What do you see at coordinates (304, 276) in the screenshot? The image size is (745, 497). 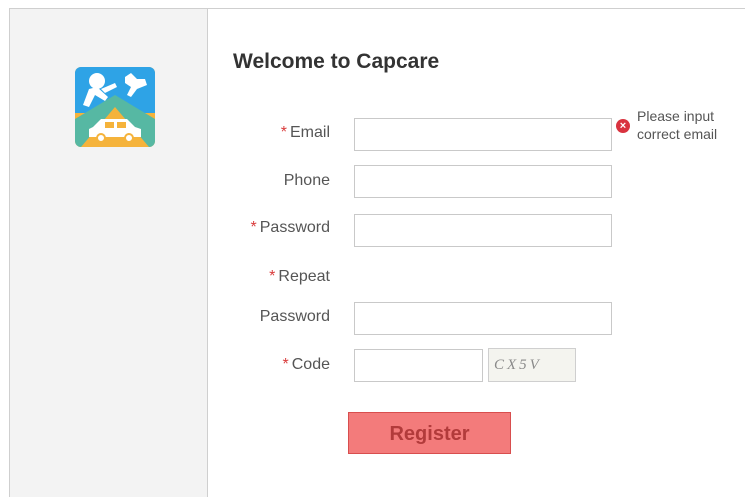 I see `repeat-label-text: Repeat` at bounding box center [304, 276].